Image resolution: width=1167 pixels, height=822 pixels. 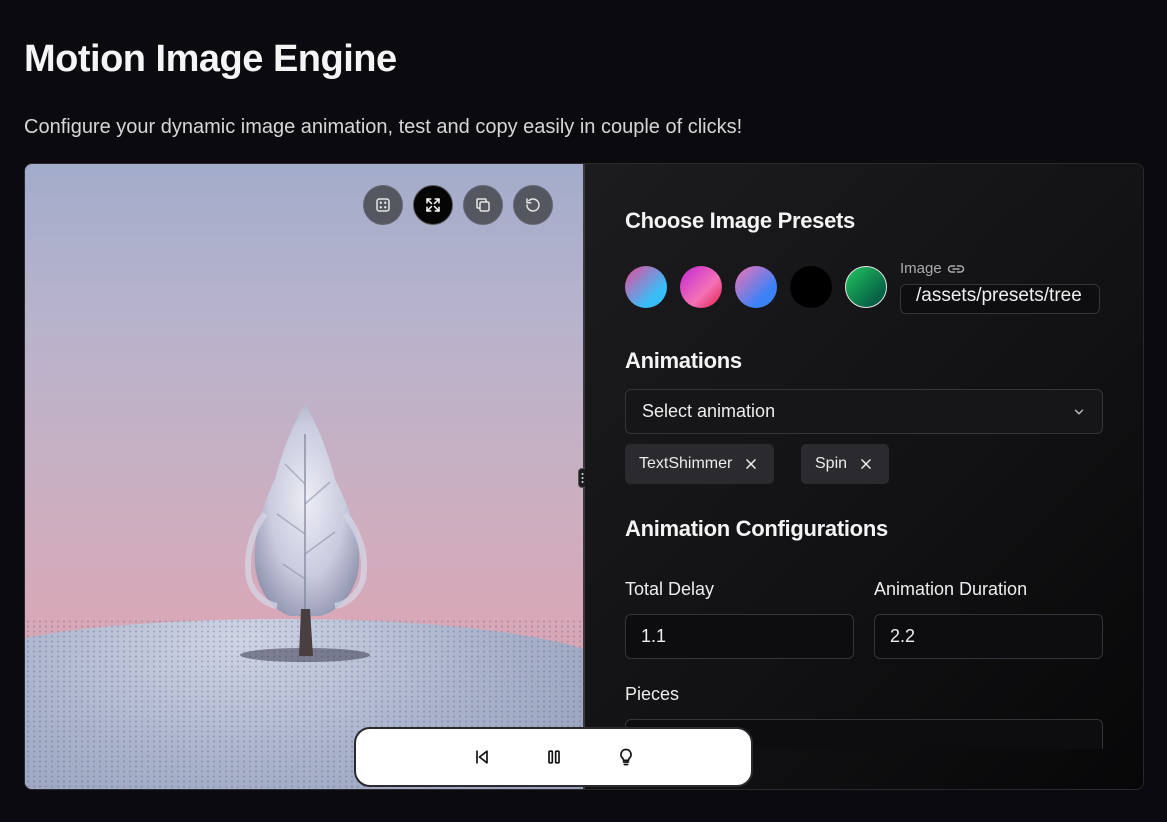 I want to click on randomize-button, so click(x=383, y=205).